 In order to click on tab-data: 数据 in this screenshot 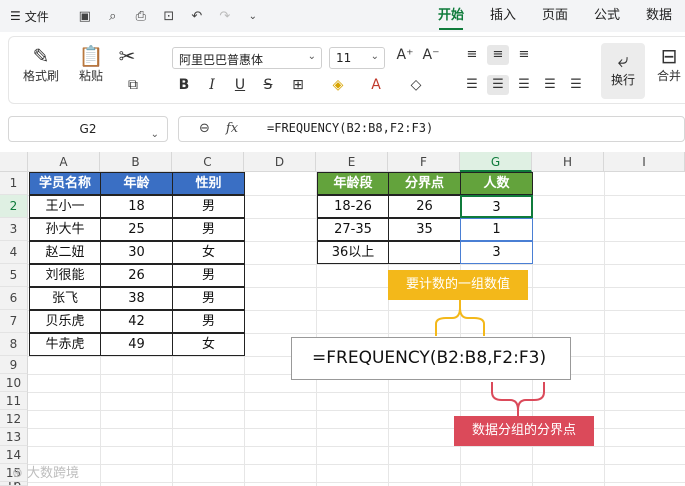, I will do `click(659, 16)`.